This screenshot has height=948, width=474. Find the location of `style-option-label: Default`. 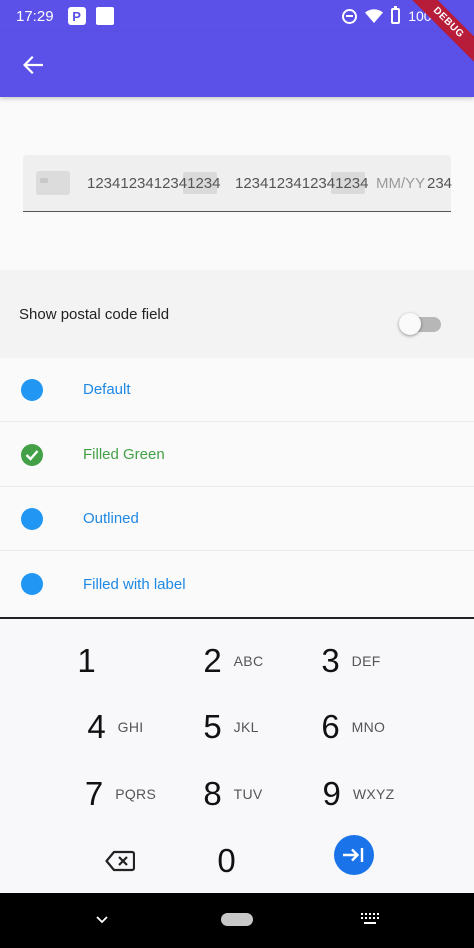

style-option-label: Default is located at coordinates (107, 389).